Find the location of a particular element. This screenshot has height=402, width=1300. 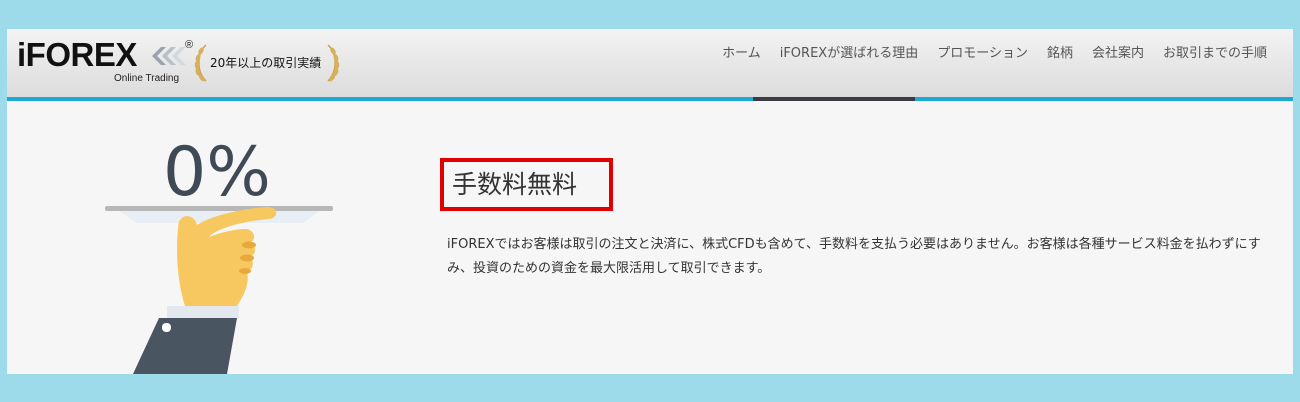

award-badge: 20年以上の取引実績 is located at coordinates (268, 63).